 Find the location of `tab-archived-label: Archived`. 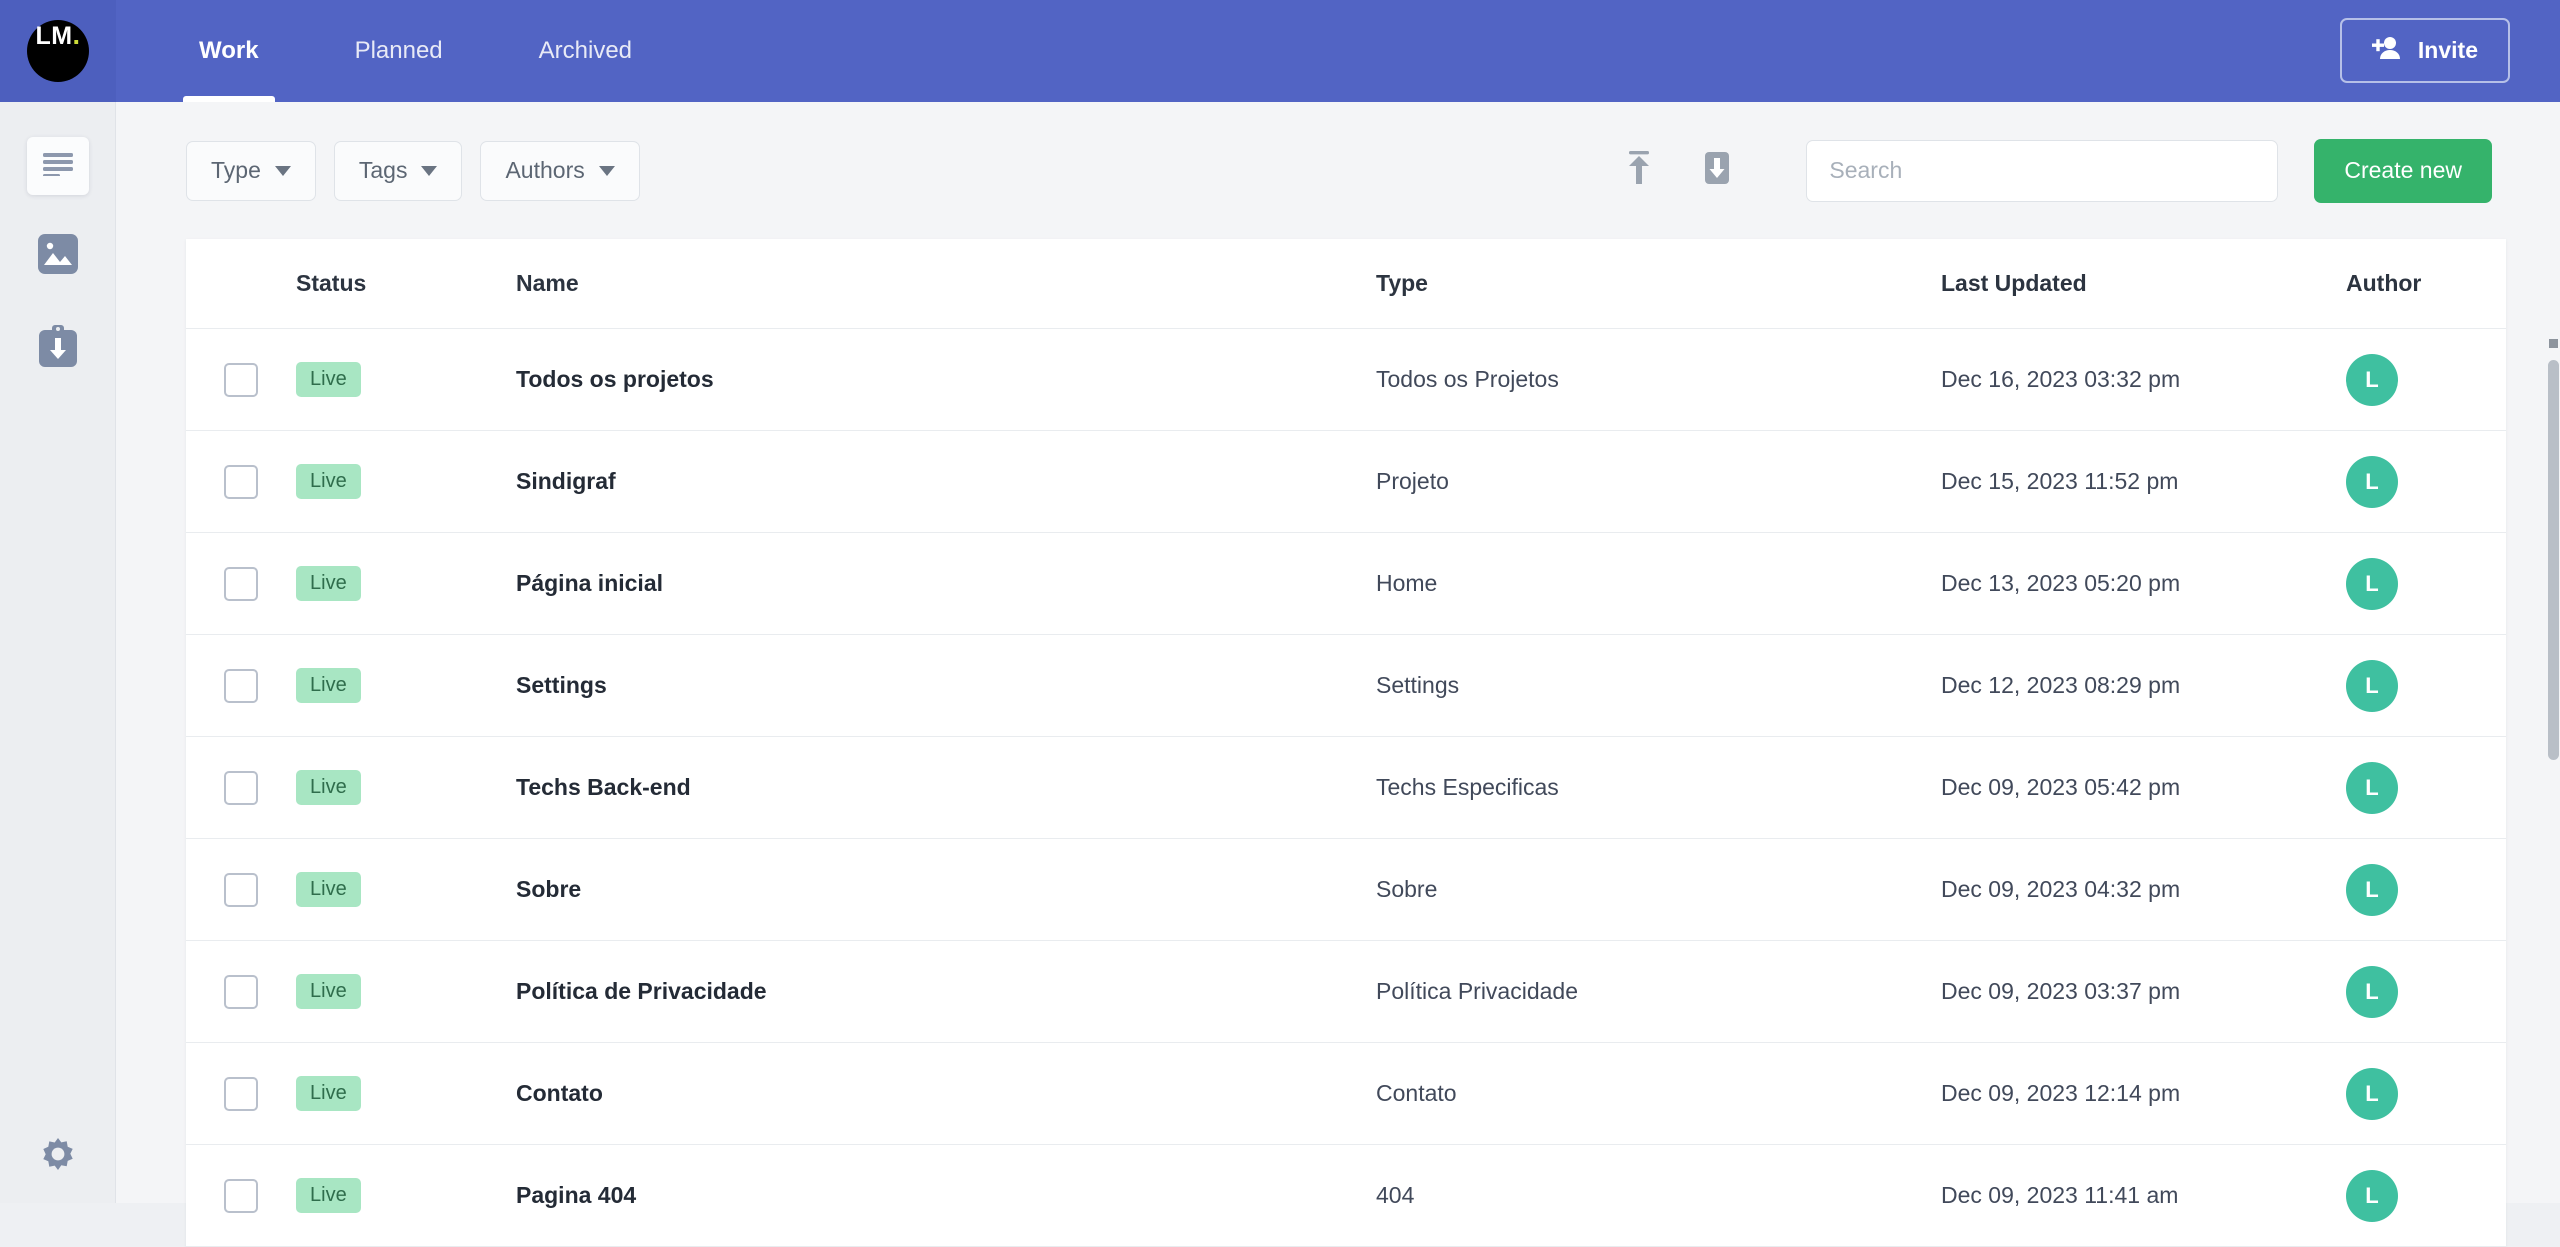

tab-archived-label: Archived is located at coordinates (585, 50).